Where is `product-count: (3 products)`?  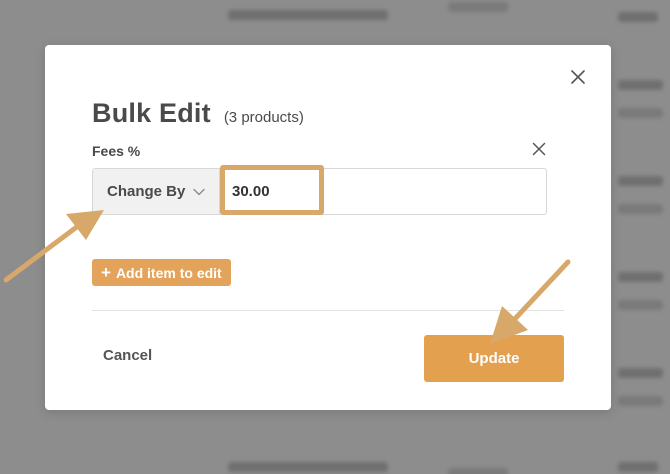 product-count: (3 products) is located at coordinates (263, 117).